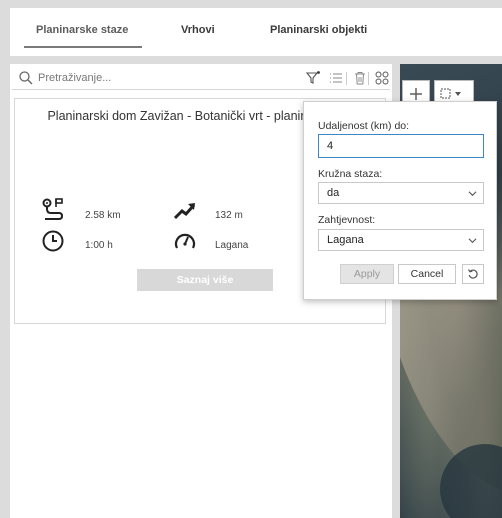 The image size is (502, 518). What do you see at coordinates (382, 78) in the screenshot?
I see `grid-icon` at bounding box center [382, 78].